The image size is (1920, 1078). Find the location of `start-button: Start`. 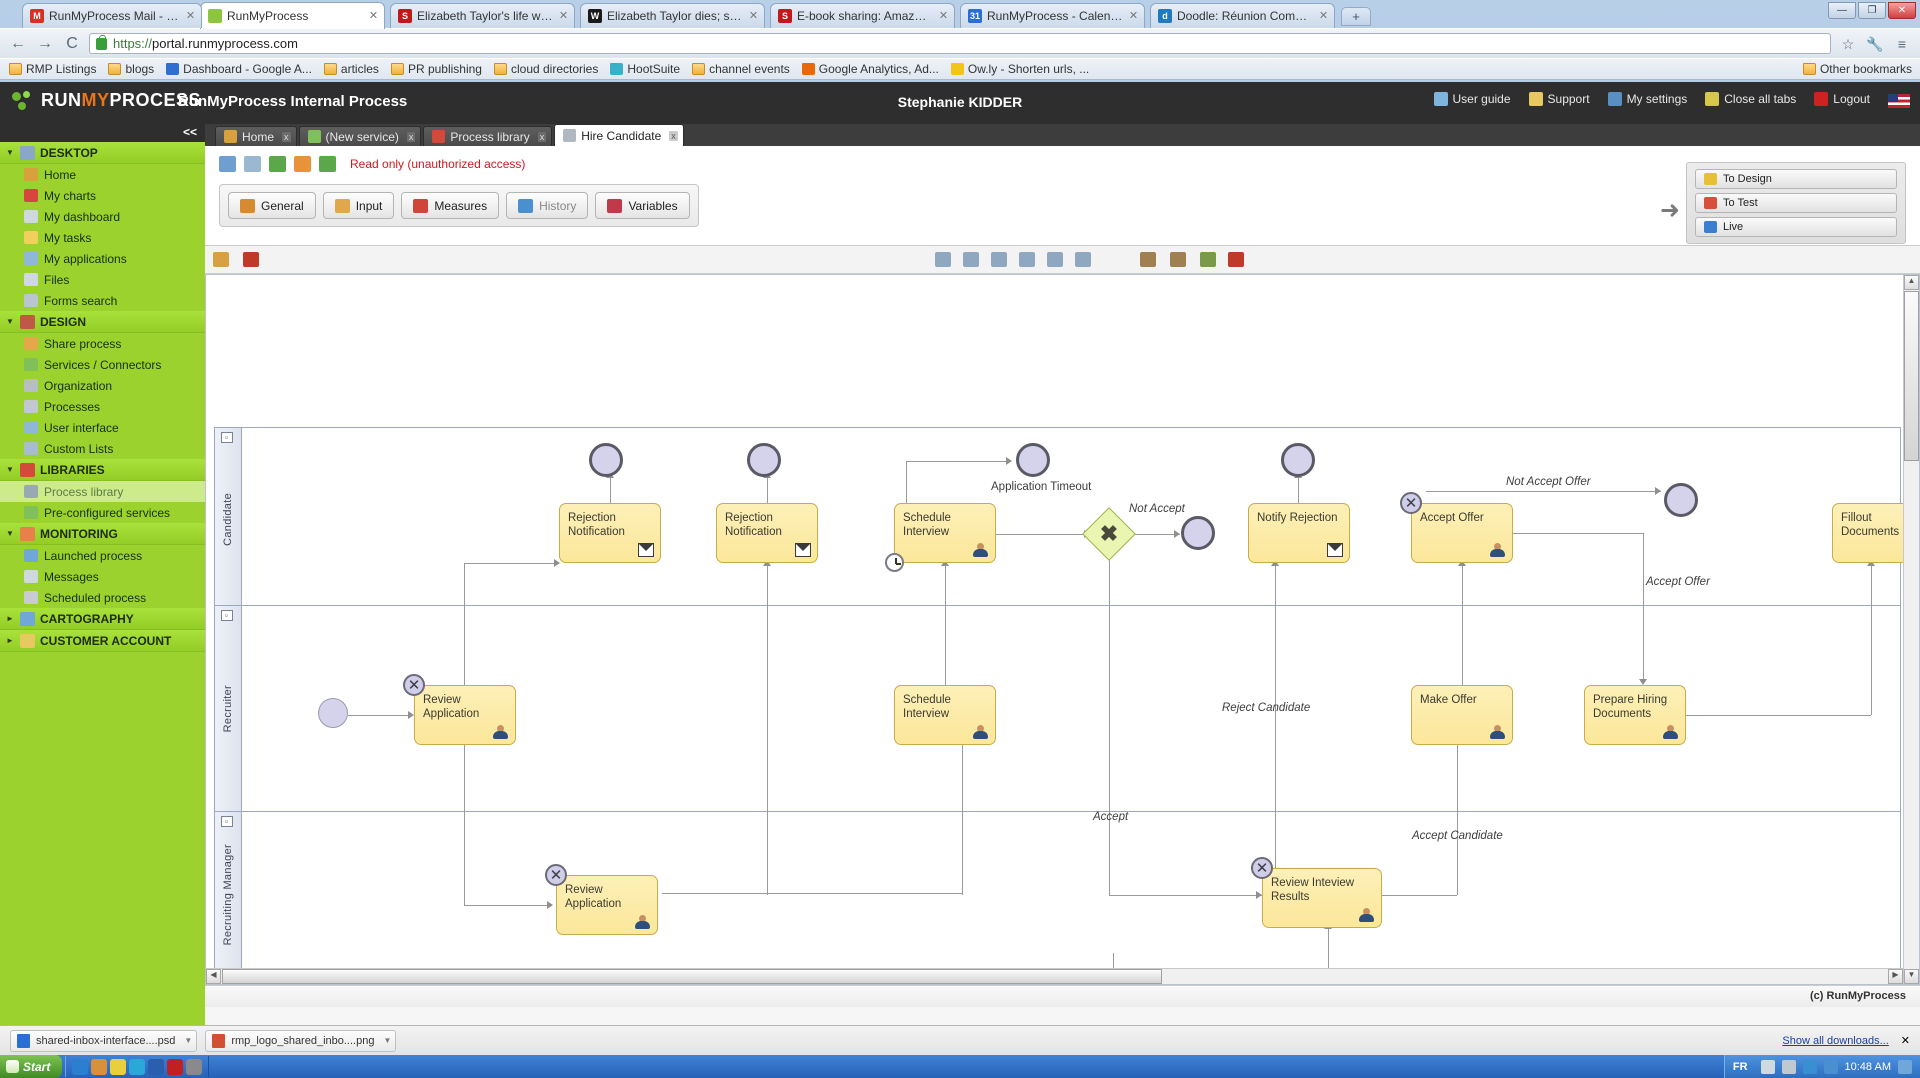

start-button: Start is located at coordinates (31, 1066).